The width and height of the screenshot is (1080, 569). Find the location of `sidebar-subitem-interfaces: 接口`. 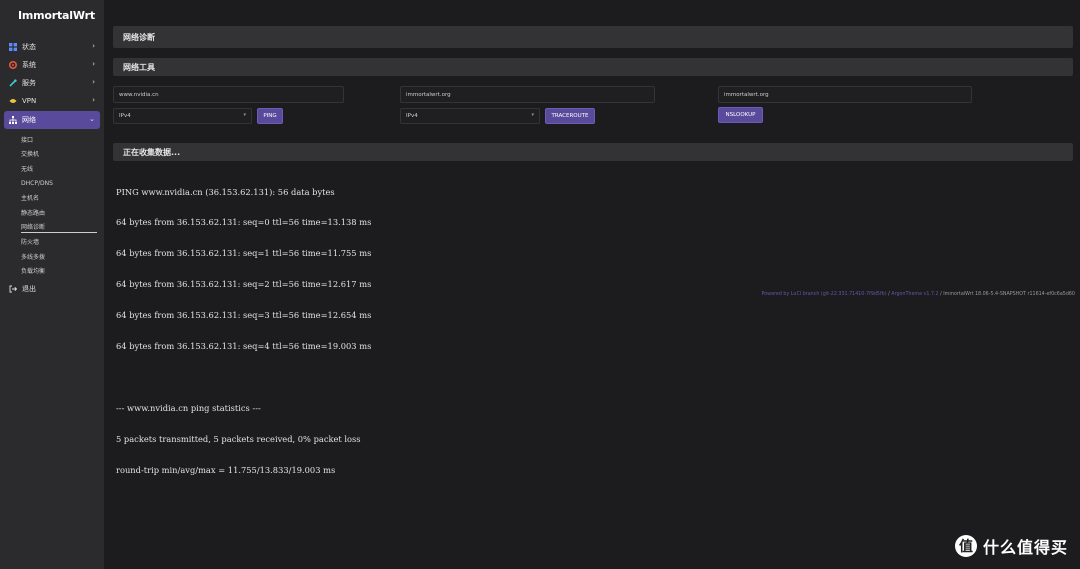

sidebar-subitem-interfaces: 接口 is located at coordinates (52, 139).